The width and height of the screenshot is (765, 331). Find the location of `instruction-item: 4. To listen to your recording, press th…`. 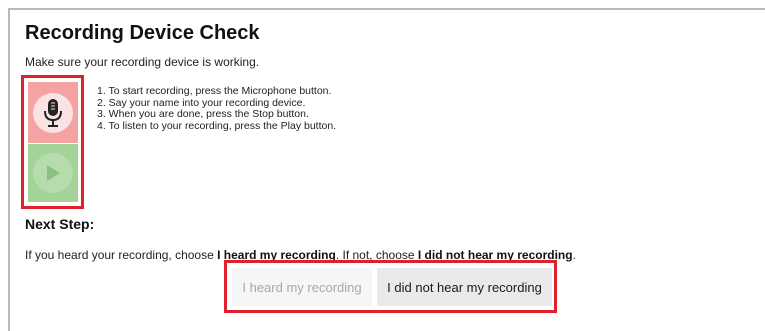

instruction-item: 4. To listen to your recording, press th… is located at coordinates (217, 125).